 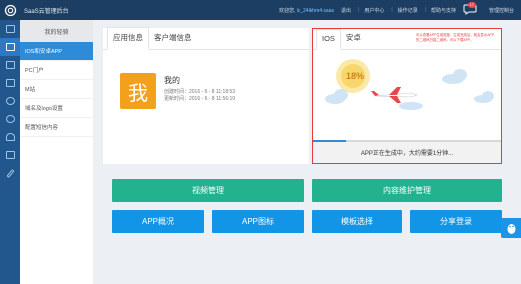 I want to click on updated-time: 更新时间：2016 - 6 - 8 11:56:19, so click(x=200, y=99).